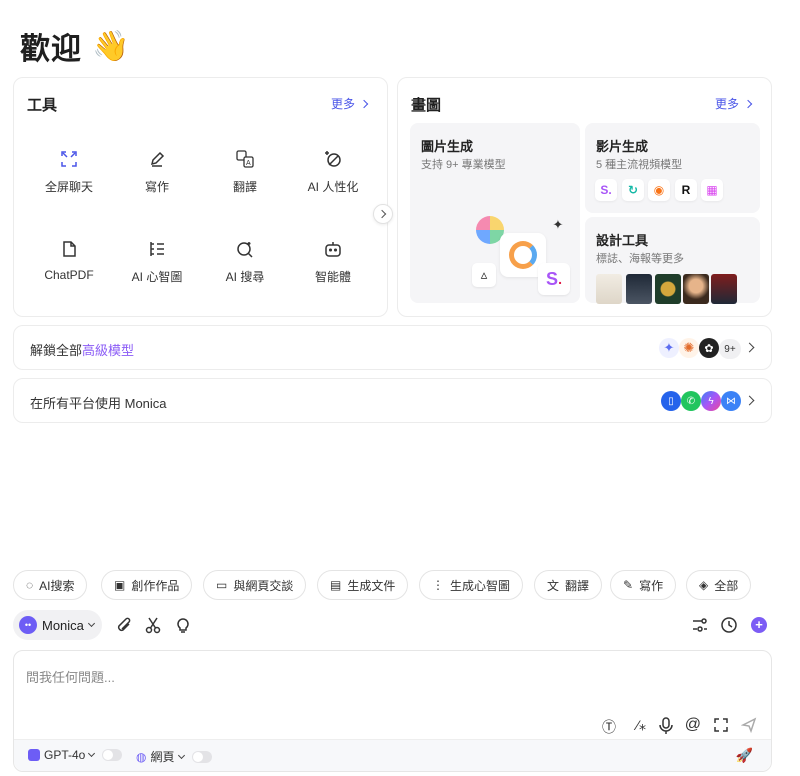  I want to click on tool-ai-mindmap: AI 心智圖, so click(157, 261).